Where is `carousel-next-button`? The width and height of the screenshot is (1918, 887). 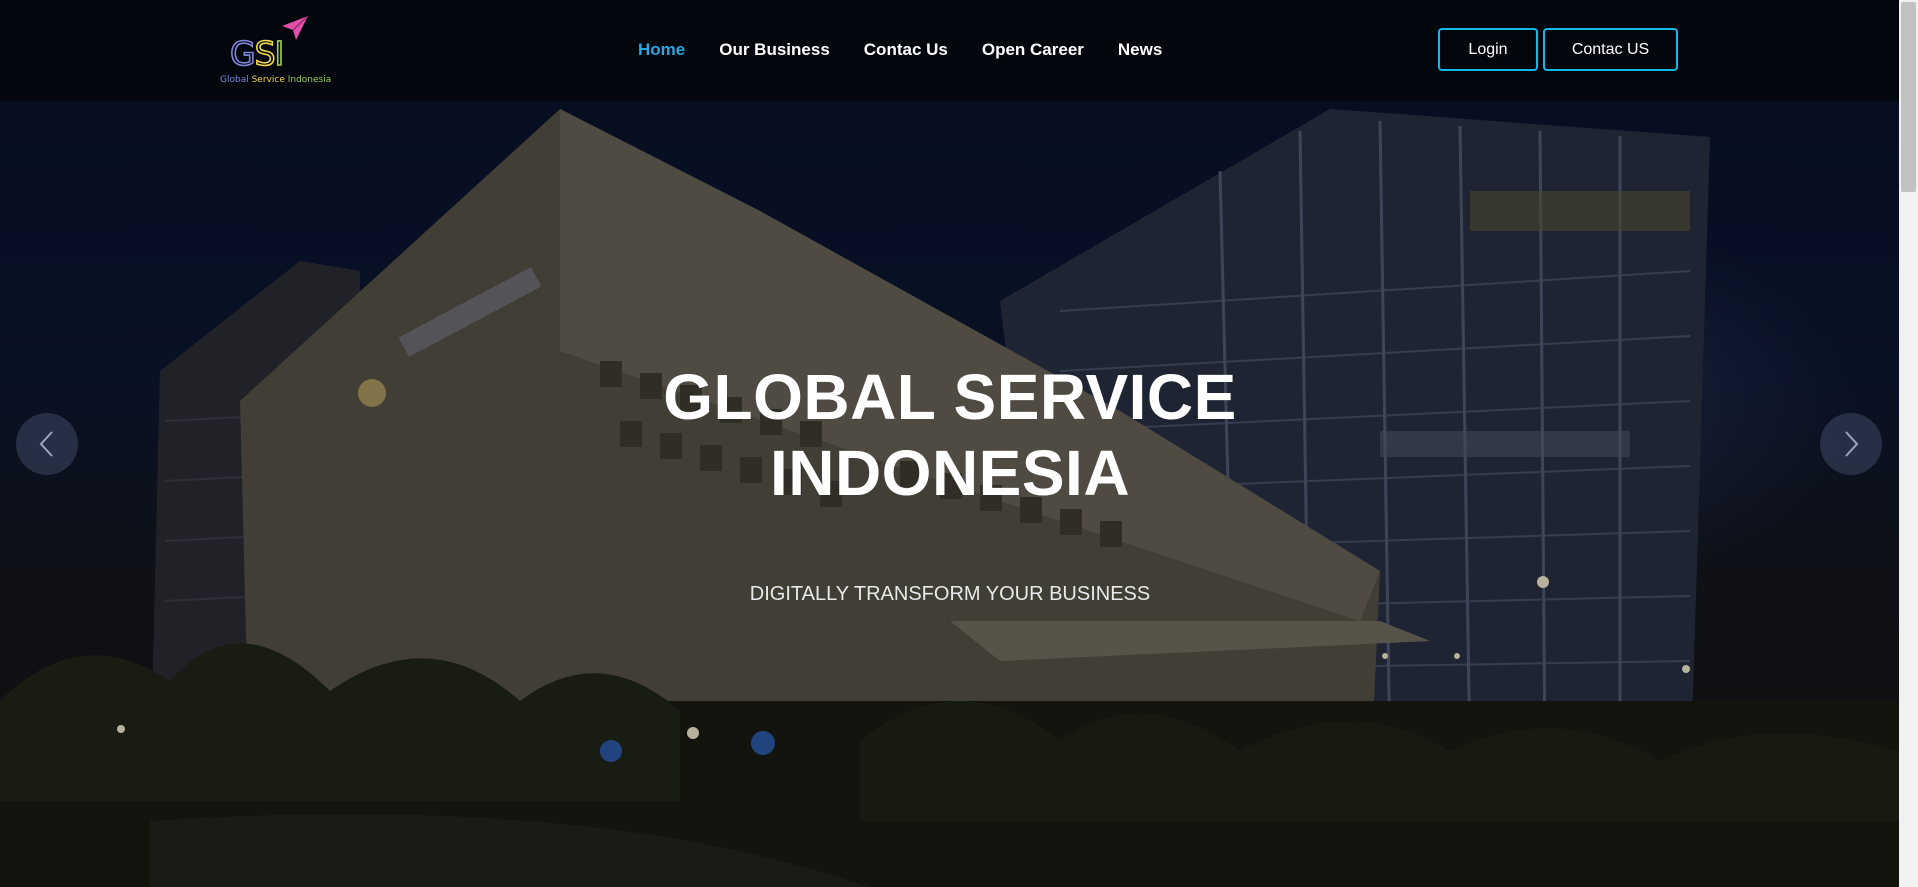 carousel-next-button is located at coordinates (1851, 444).